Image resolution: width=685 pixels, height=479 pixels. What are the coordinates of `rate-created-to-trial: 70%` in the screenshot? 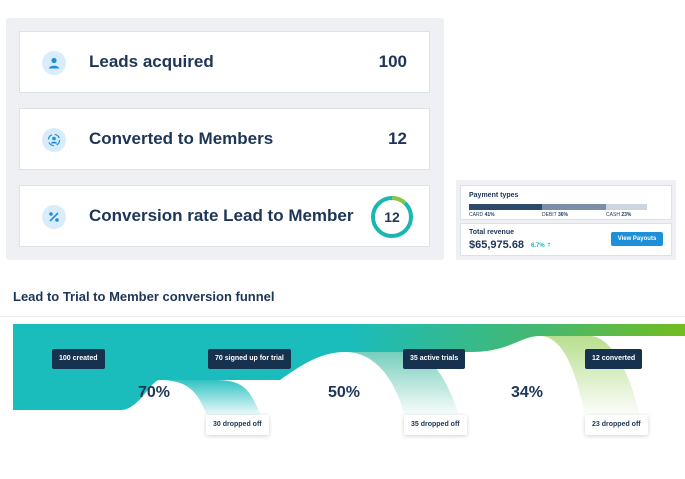 It's located at (154, 392).